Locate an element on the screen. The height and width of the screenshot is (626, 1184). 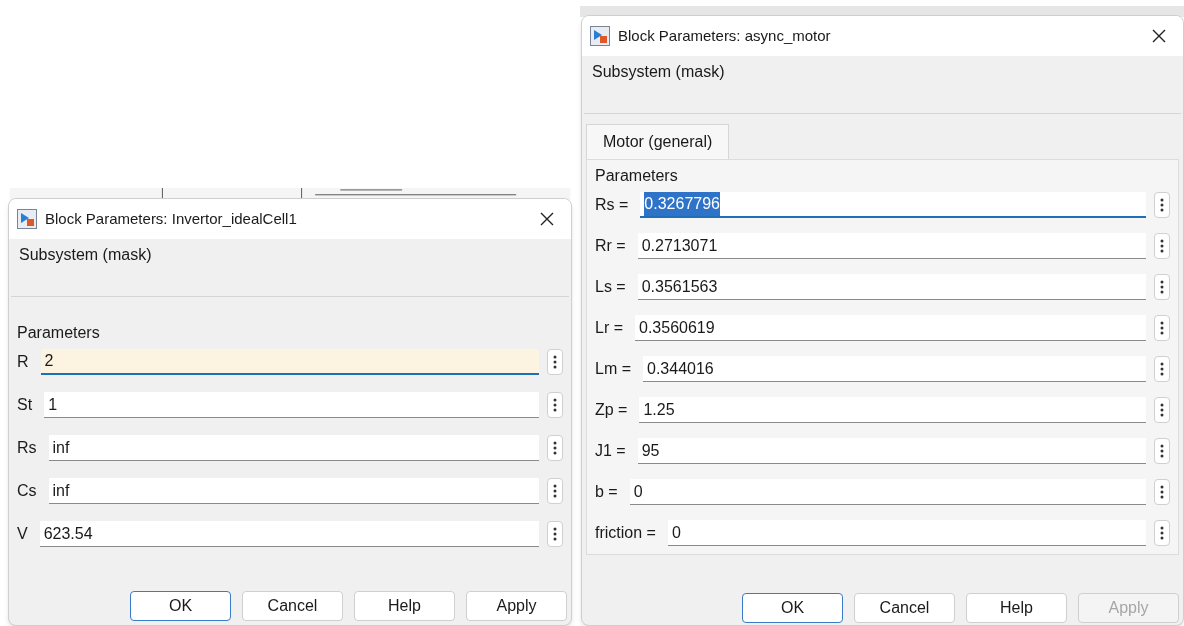
parameter-label: Rs = is located at coordinates (612, 205).